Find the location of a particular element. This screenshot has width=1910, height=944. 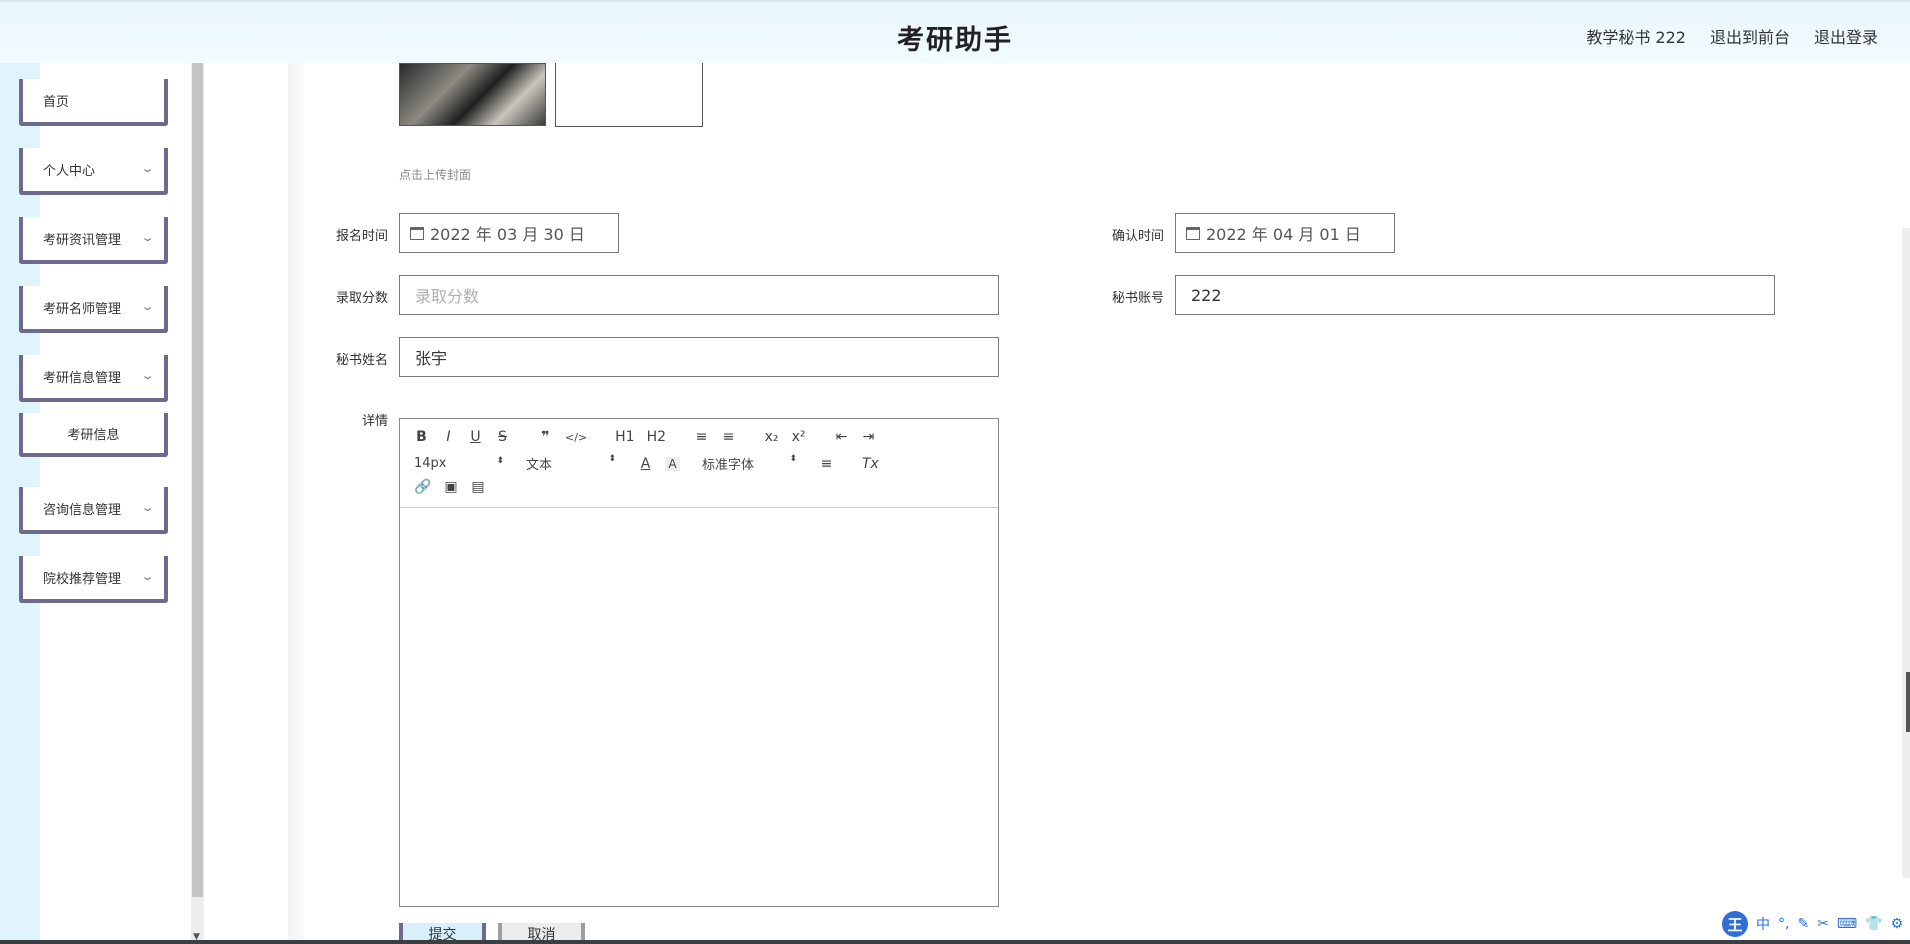

ime-logo: 王 is located at coordinates (1735, 924).